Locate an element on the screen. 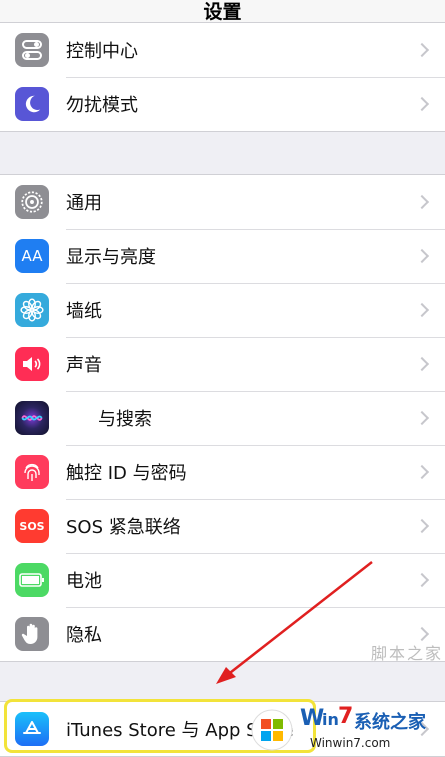 Image resolution: width=445 pixels, height=757 pixels. site-watermark: W in 7 系统之家 Winwin7.com is located at coordinates (347, 729).